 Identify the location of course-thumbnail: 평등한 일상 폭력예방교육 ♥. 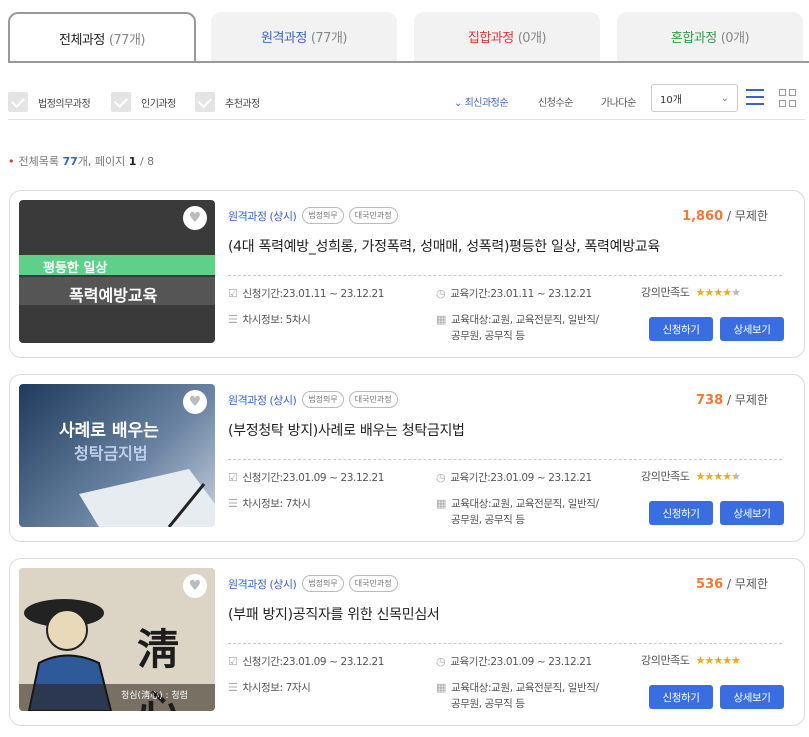
(117, 271).